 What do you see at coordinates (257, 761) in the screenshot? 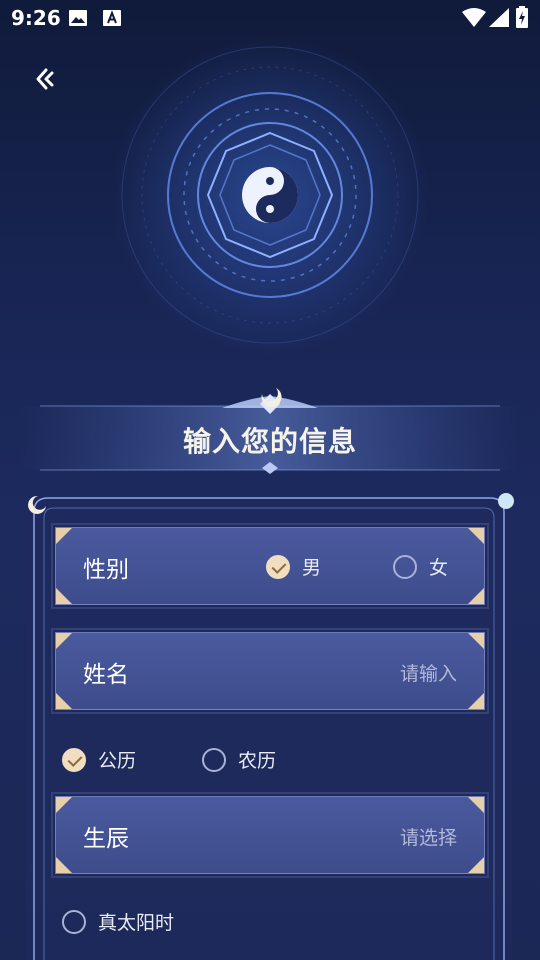
I see `calendar-lunar-label: 农历` at bounding box center [257, 761].